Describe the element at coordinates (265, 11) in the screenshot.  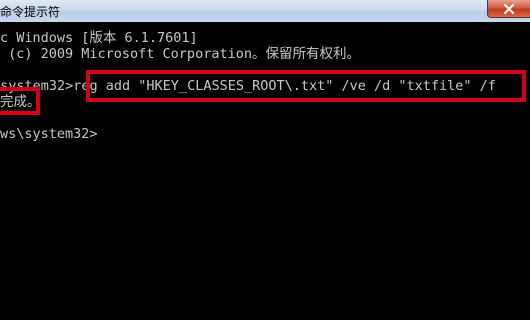
I see `title-bar: 命令提示符` at that location.